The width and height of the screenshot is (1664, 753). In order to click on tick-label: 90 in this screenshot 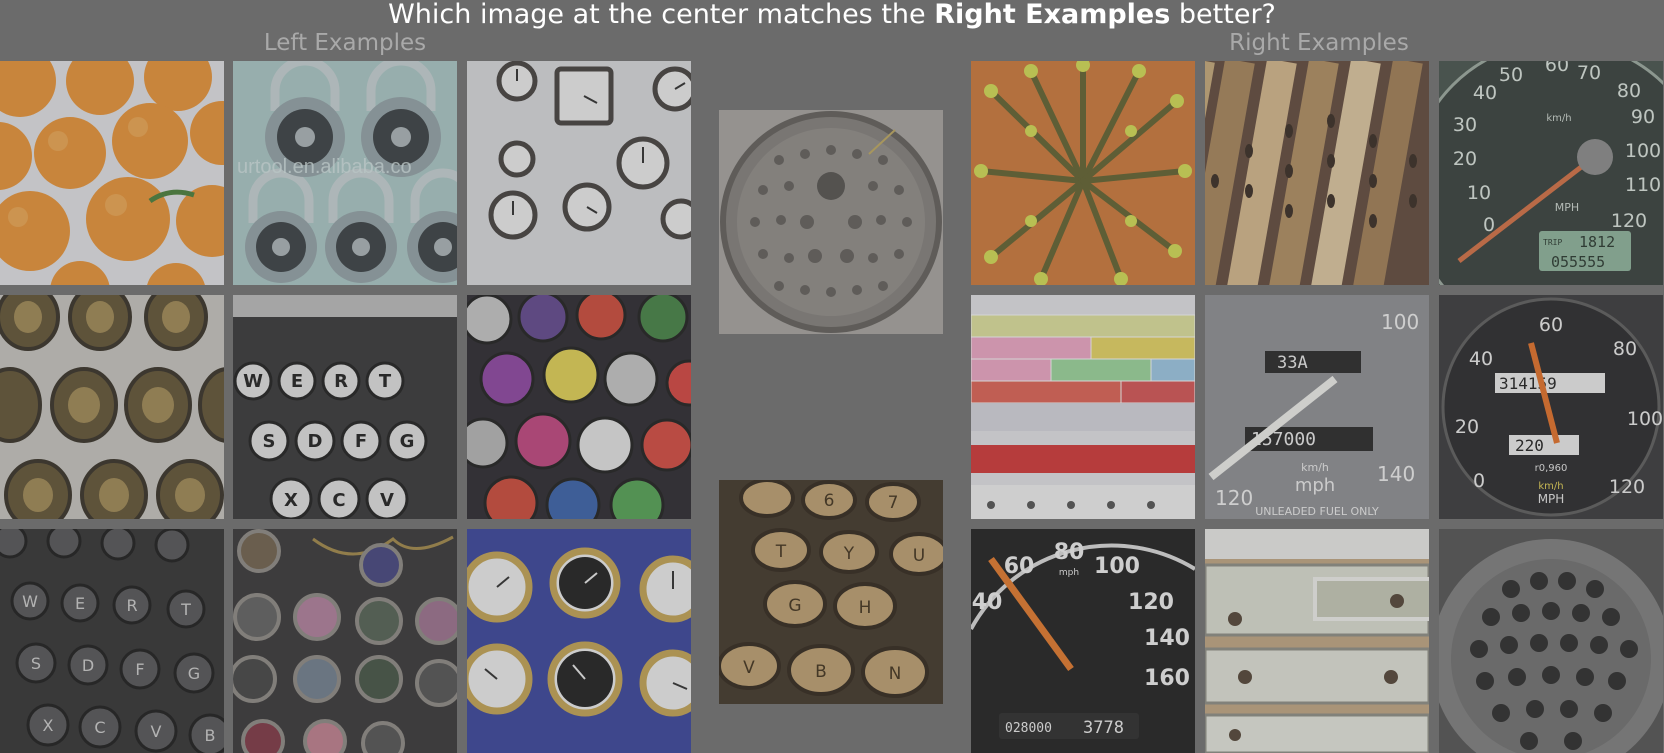, I will do `click(1643, 117)`.